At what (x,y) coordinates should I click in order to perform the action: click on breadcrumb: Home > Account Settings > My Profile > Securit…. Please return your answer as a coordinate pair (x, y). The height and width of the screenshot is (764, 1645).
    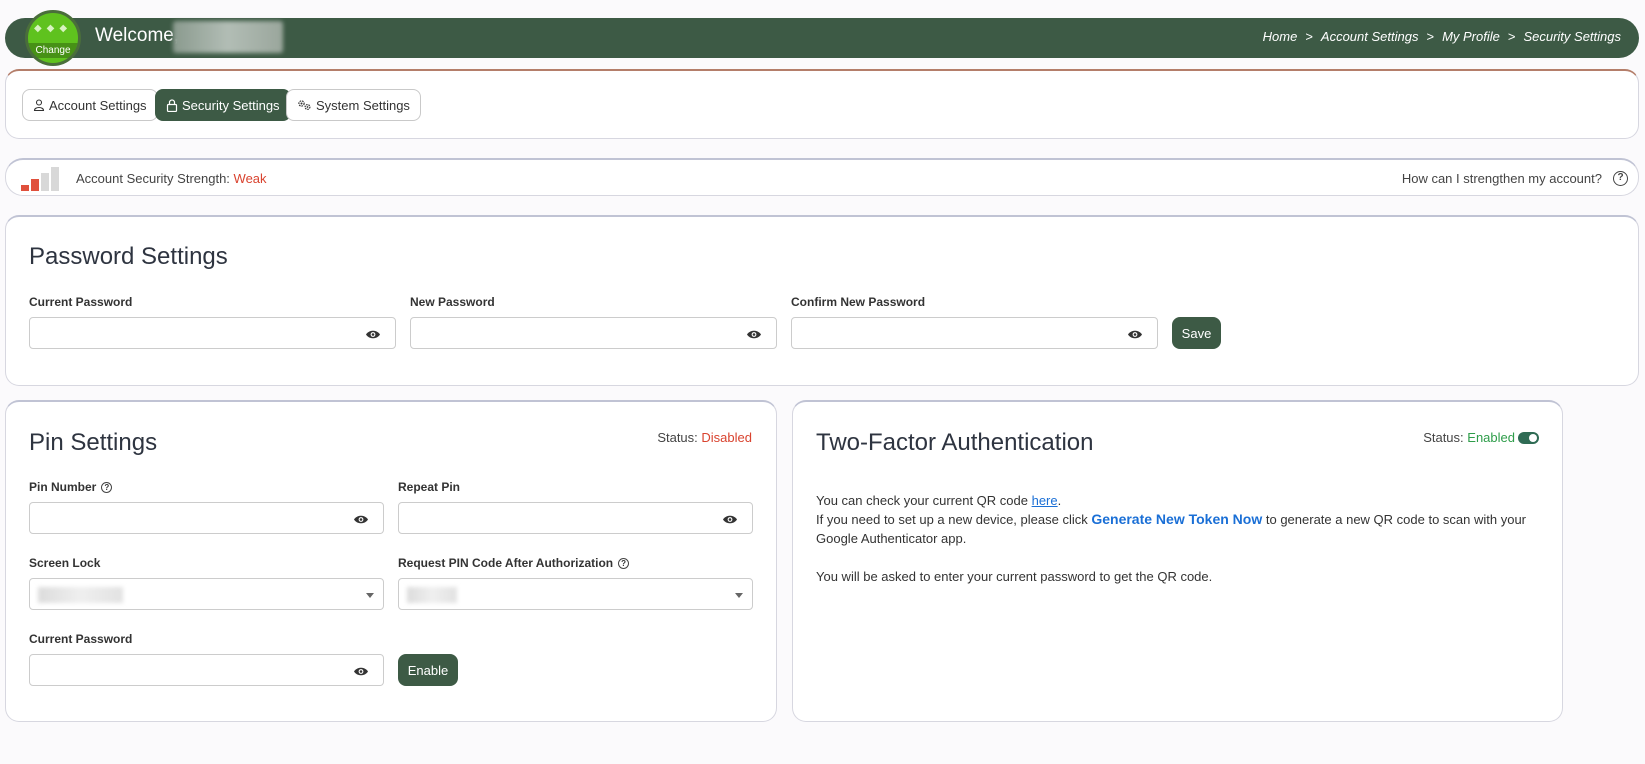
    Looking at the image, I should click on (1441, 36).